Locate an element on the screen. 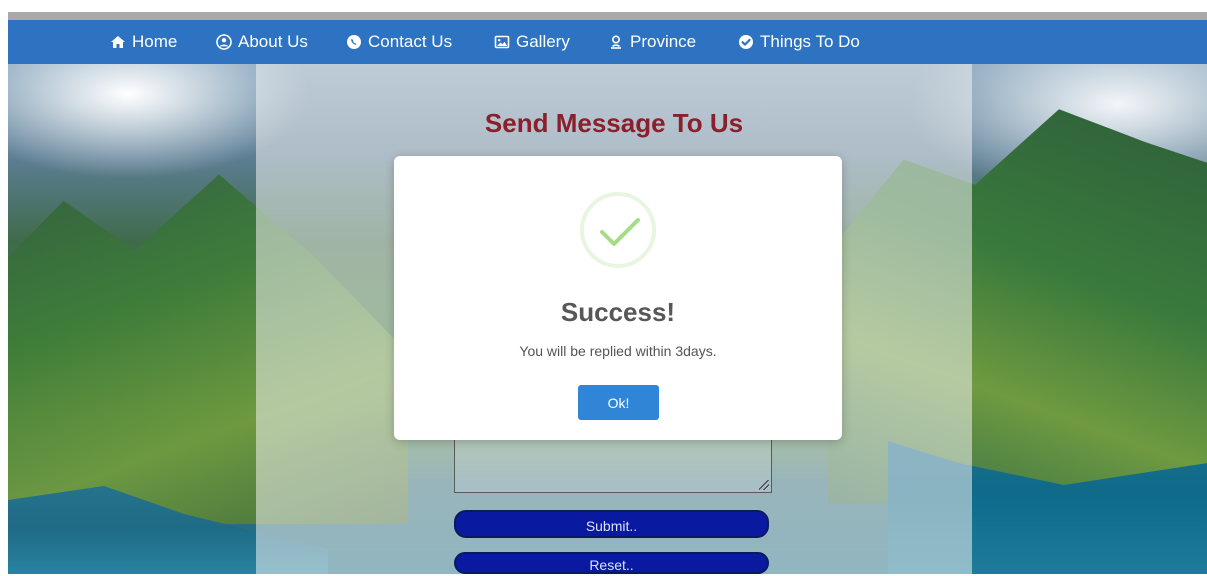 The height and width of the screenshot is (576, 1207). nav-item-about-us: About Us is located at coordinates (262, 42).